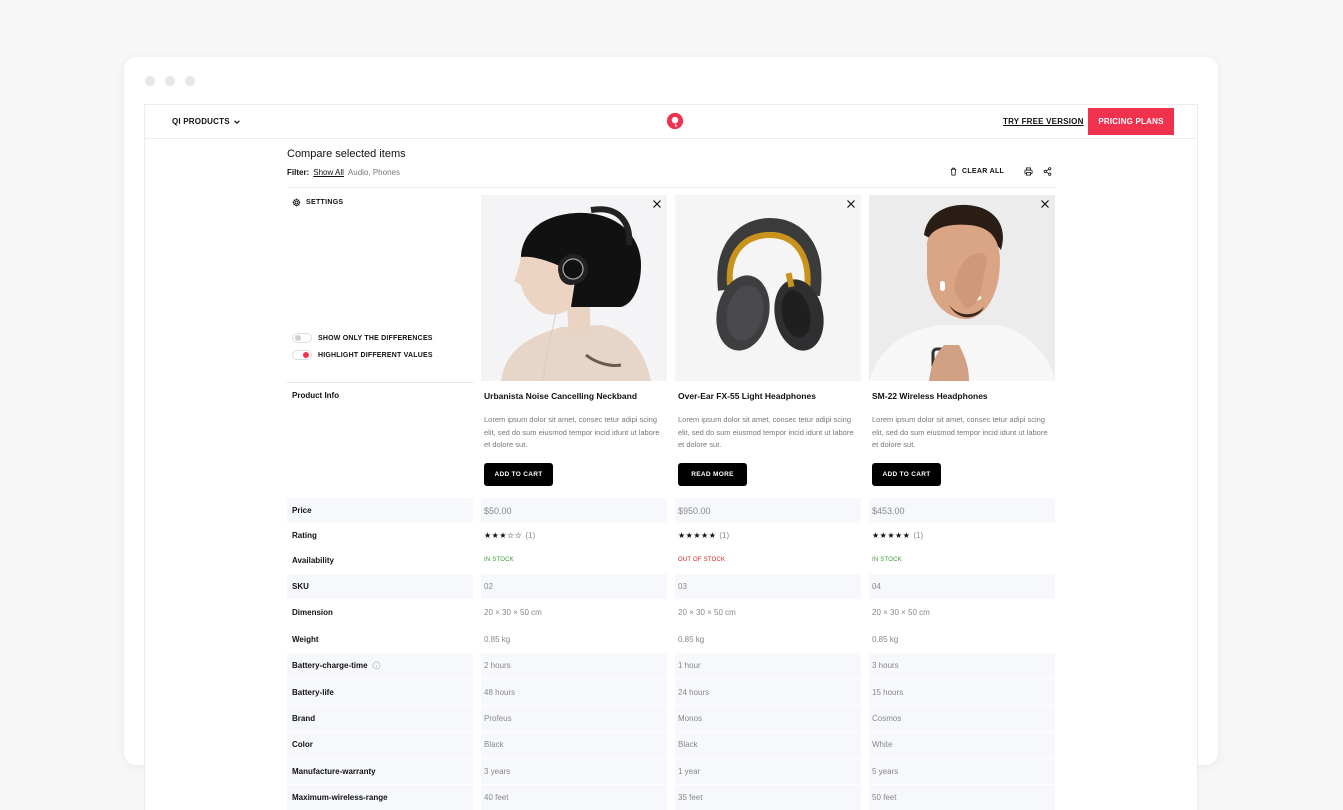 The width and height of the screenshot is (1343, 810). What do you see at coordinates (376, 665) in the screenshot?
I see `info-icon` at bounding box center [376, 665].